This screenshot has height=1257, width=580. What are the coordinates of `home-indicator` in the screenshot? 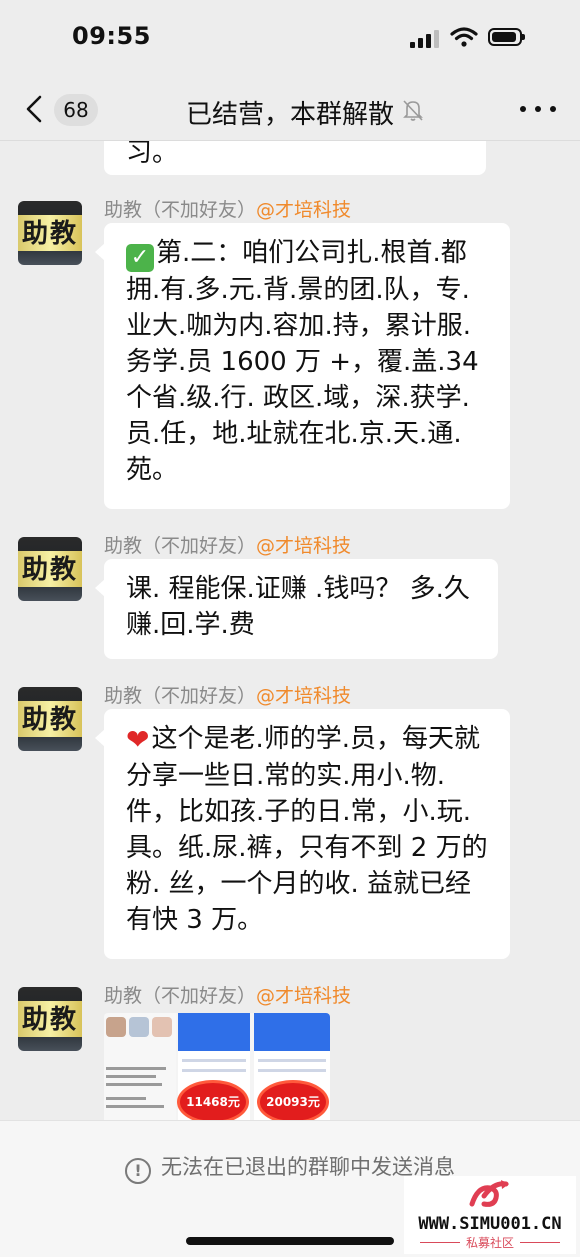 It's located at (290, 1241).